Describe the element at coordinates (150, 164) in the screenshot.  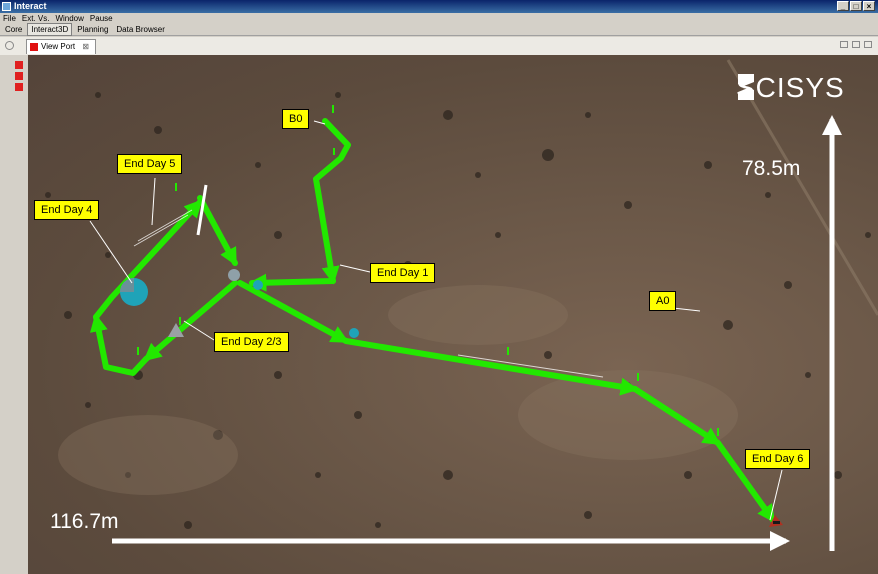
I see `label-end-day-5: End Day 5` at that location.